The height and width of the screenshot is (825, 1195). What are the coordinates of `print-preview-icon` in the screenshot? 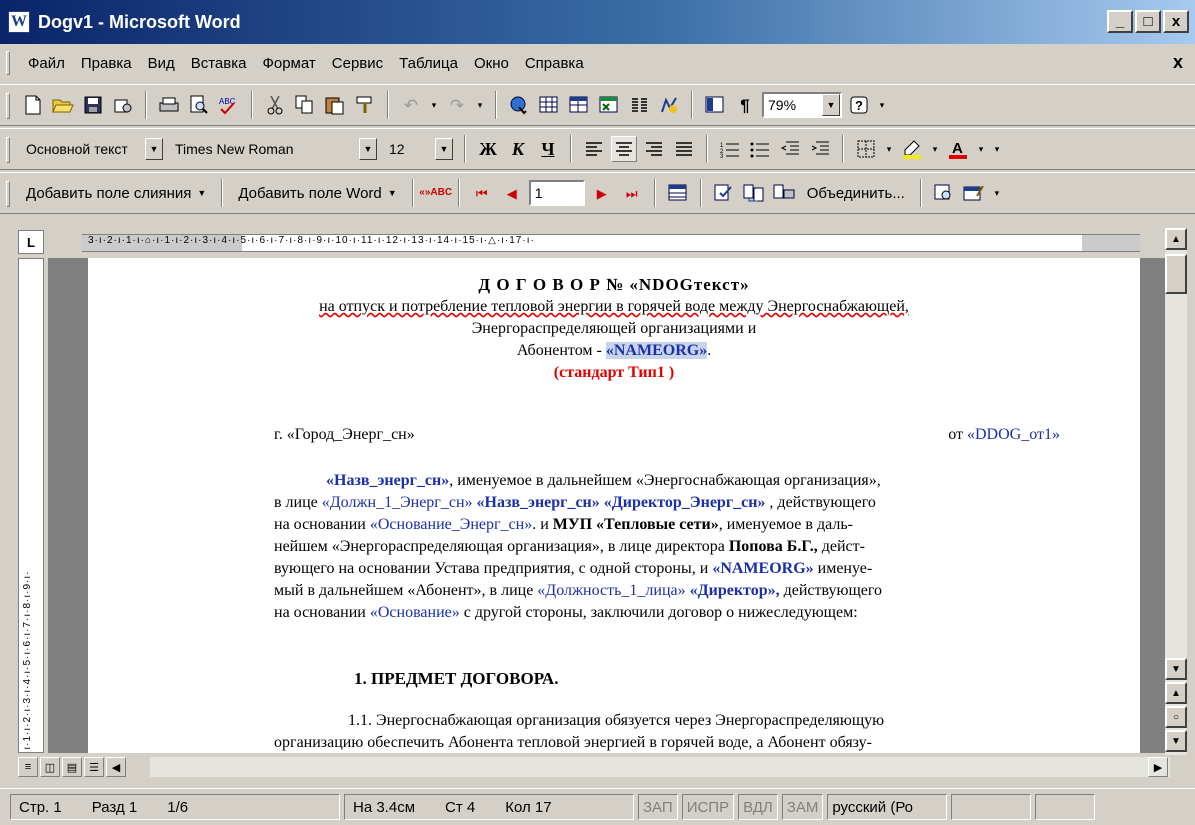 It's located at (199, 105).